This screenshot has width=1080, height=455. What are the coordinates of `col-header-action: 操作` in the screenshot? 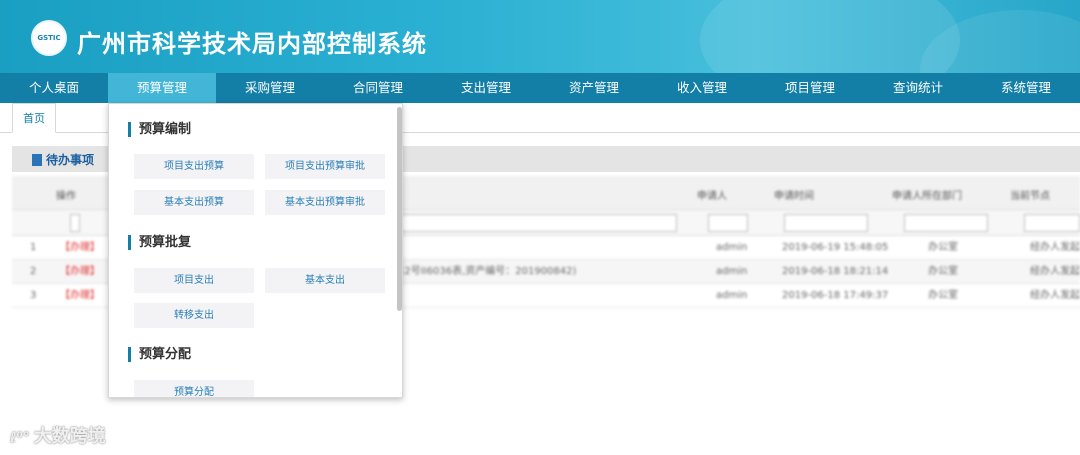 It's located at (66, 194).